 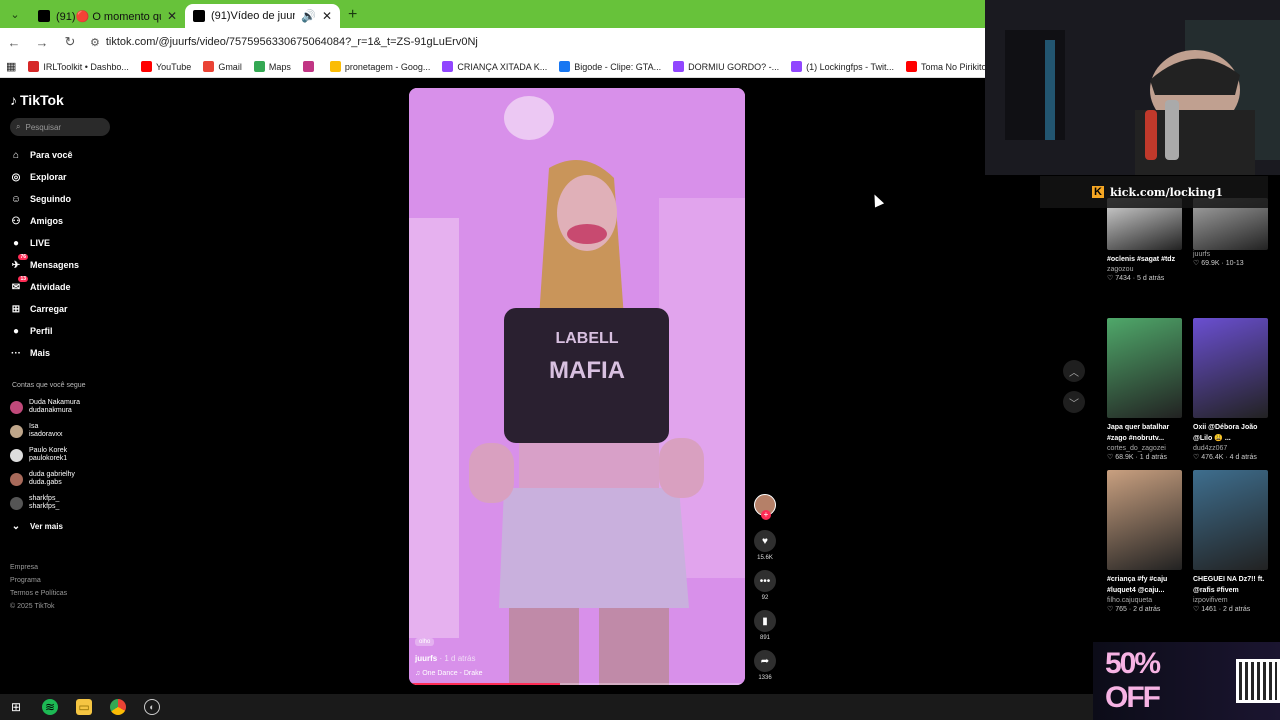 What do you see at coordinates (62, 526) in the screenshot?
I see `see-more-button: ⌄ Ver mais` at bounding box center [62, 526].